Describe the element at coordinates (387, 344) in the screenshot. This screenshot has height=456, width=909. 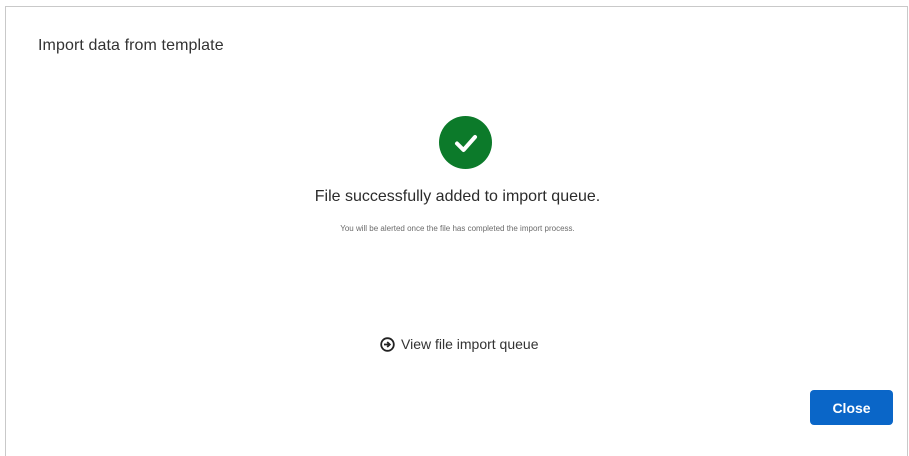
I see `arrow-circle-right-icon` at that location.